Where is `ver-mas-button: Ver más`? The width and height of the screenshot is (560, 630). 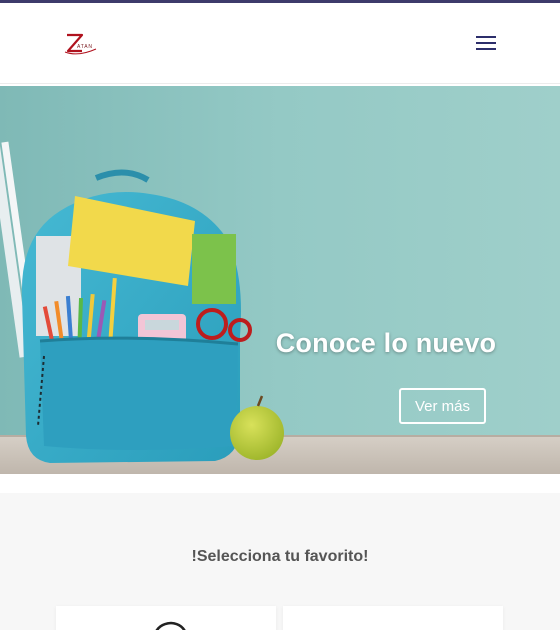
ver-mas-button: Ver más is located at coordinates (442, 406).